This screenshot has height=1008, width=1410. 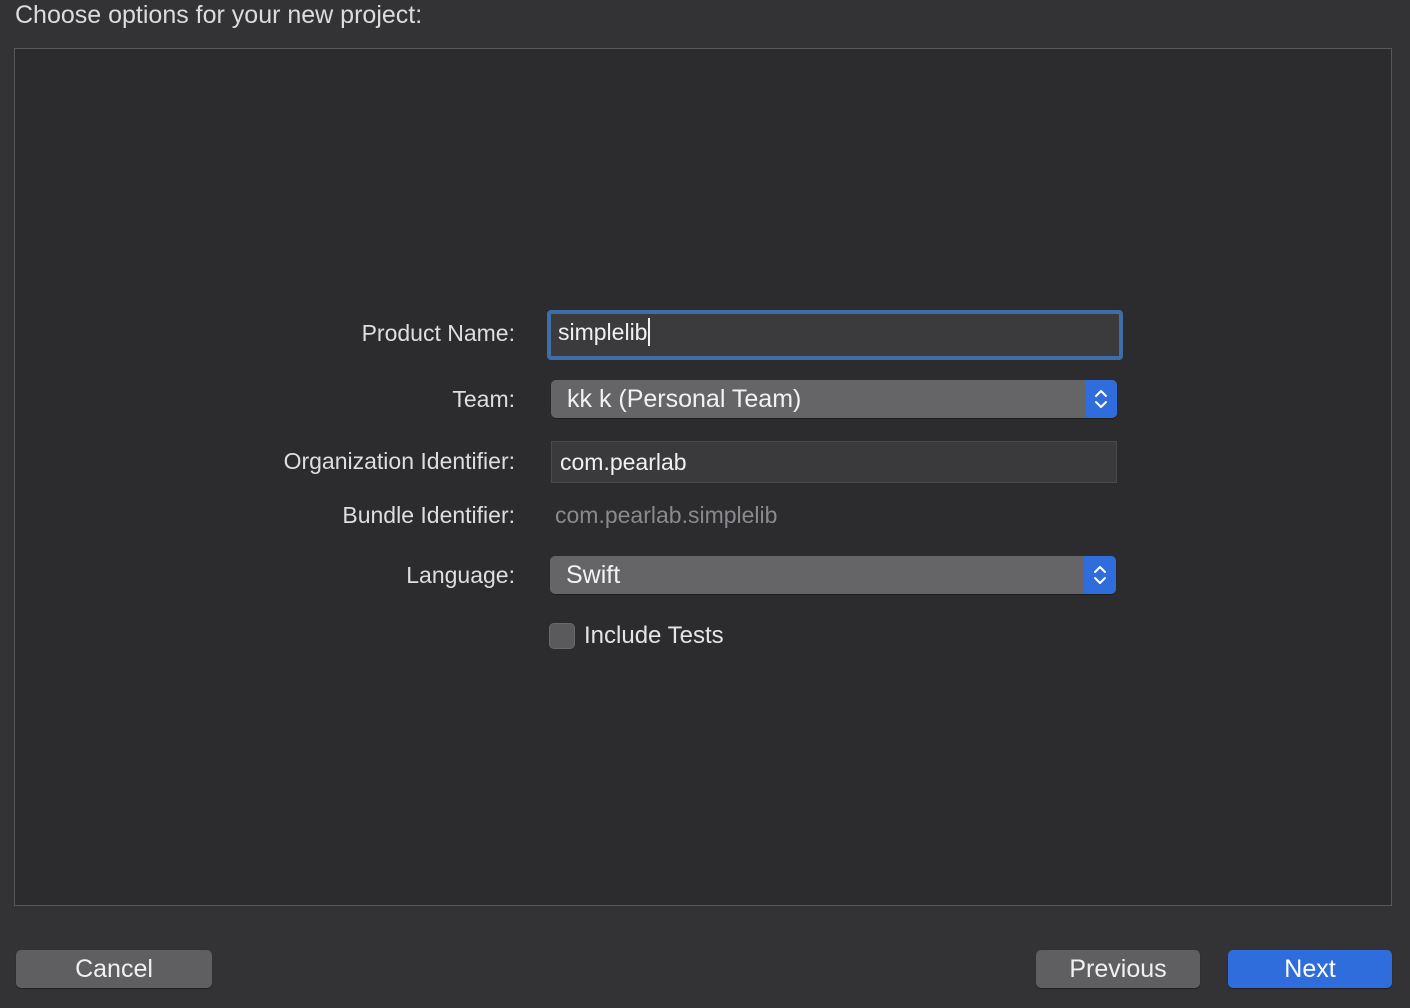 I want to click on team-label: Team:, so click(x=483, y=399).